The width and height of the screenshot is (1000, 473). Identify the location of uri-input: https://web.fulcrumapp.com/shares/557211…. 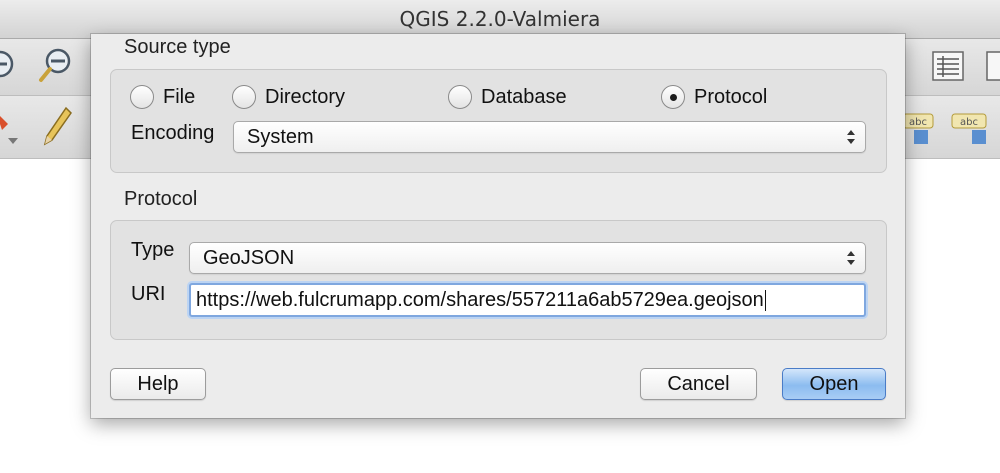
(527, 300).